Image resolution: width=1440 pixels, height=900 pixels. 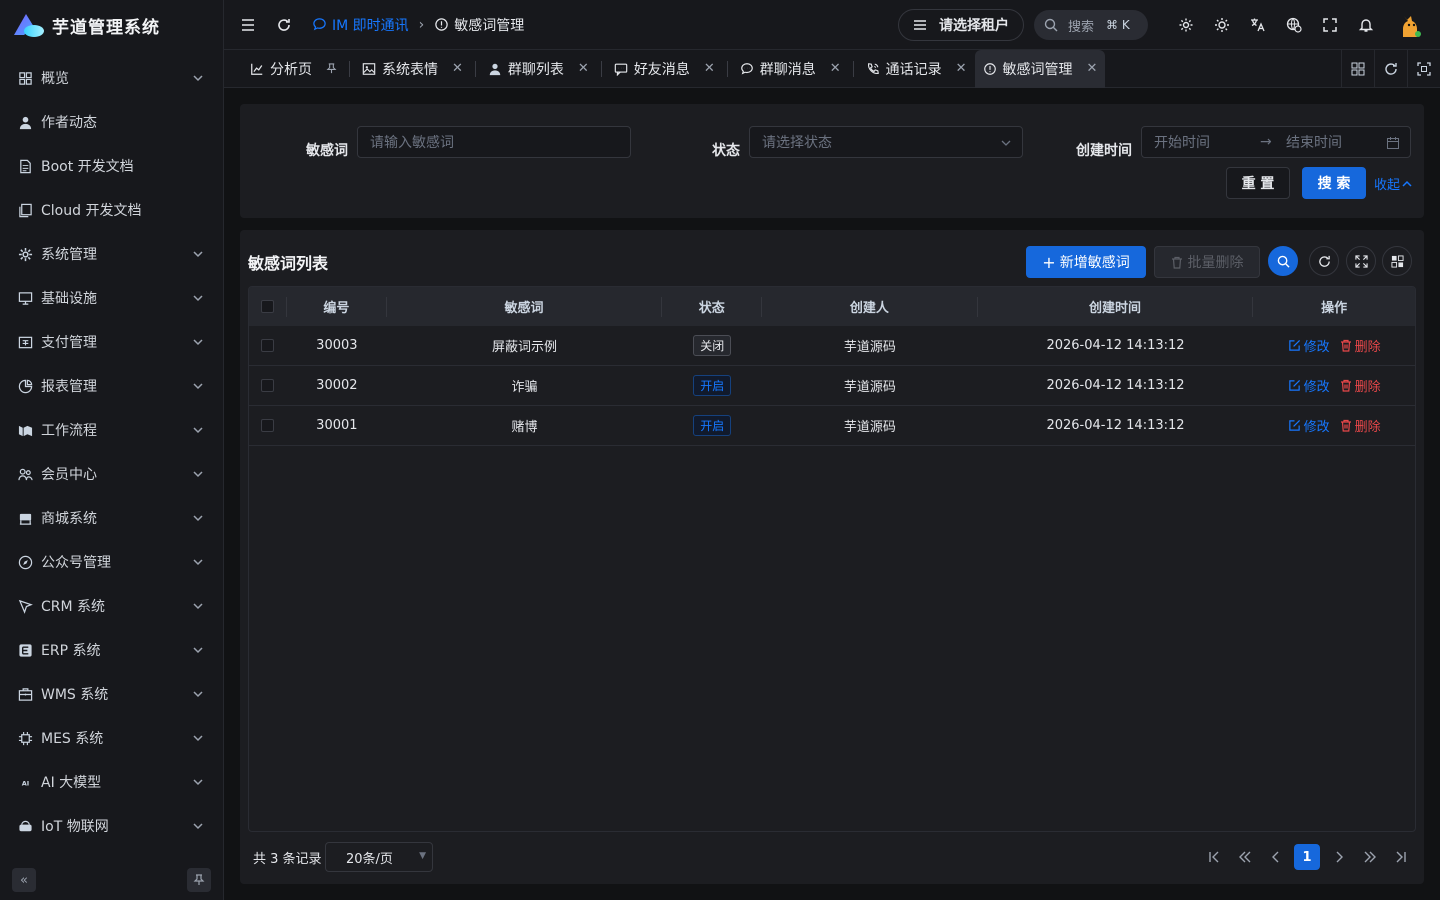 I want to click on avatar-icon, so click(x=1412, y=26).